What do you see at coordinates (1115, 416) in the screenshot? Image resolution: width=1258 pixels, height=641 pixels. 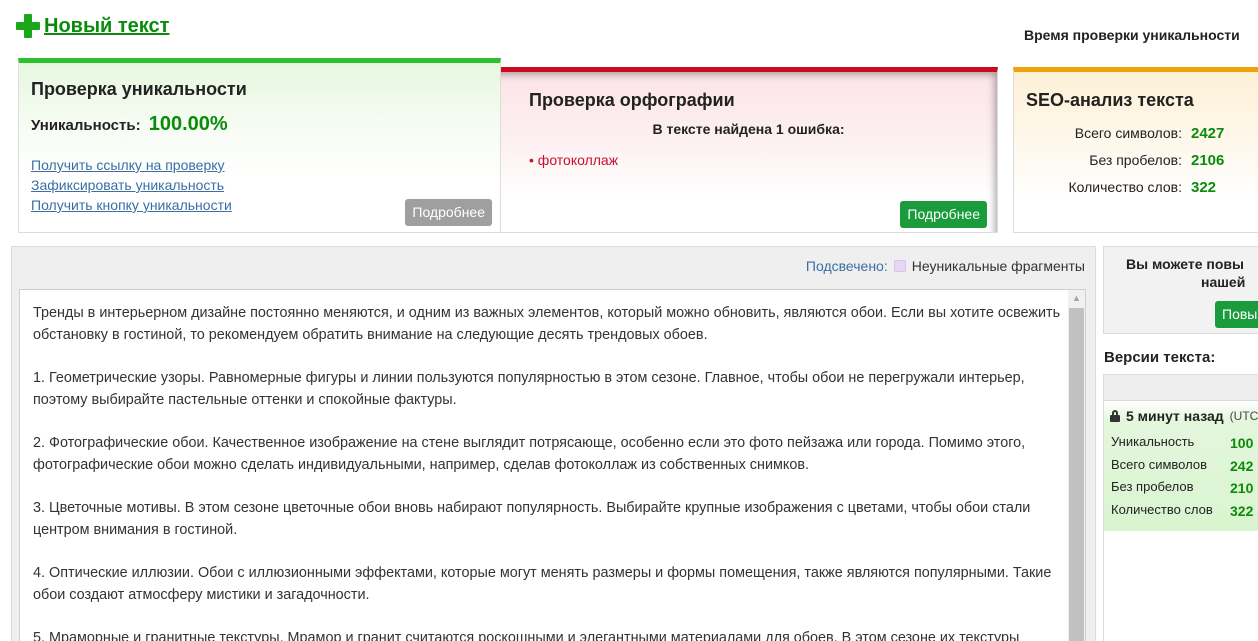 I see `lock-icon` at bounding box center [1115, 416].